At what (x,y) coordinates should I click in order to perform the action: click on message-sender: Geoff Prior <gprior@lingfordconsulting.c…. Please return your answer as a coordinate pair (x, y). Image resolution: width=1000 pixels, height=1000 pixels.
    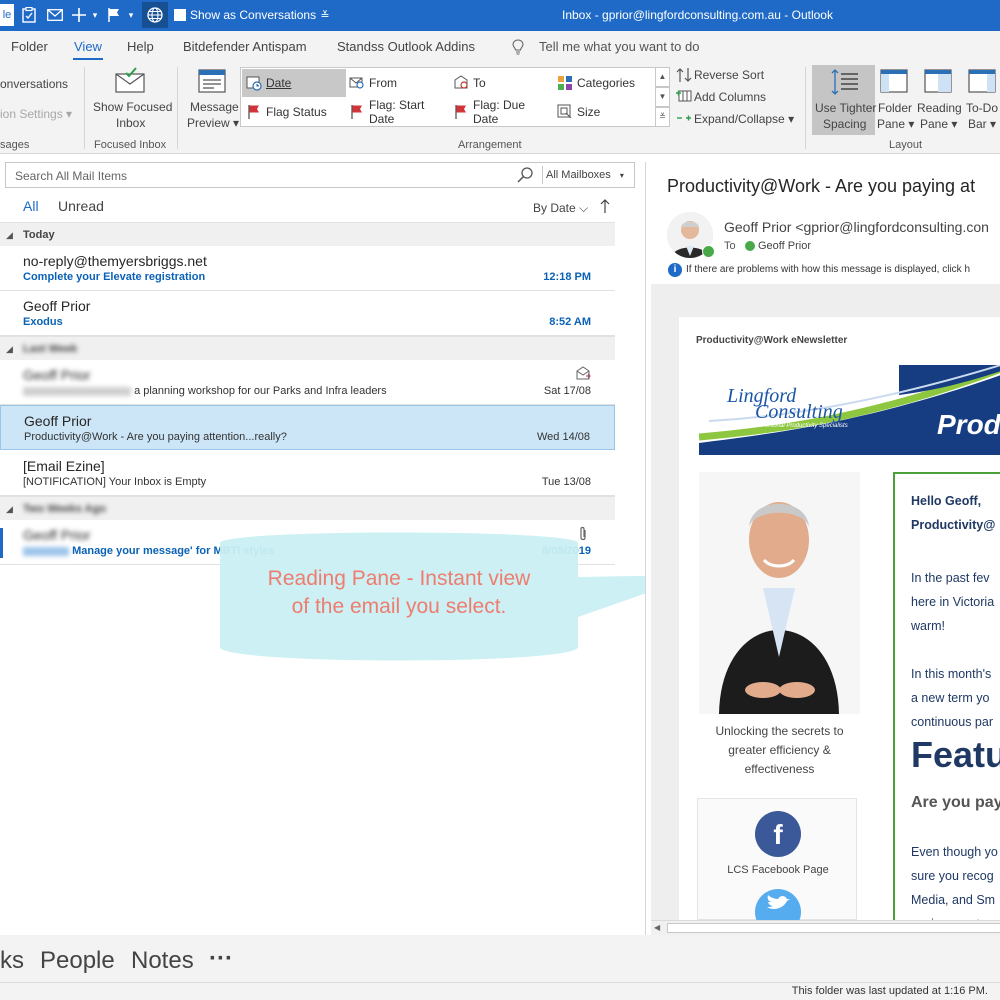
    Looking at the image, I should click on (856, 227).